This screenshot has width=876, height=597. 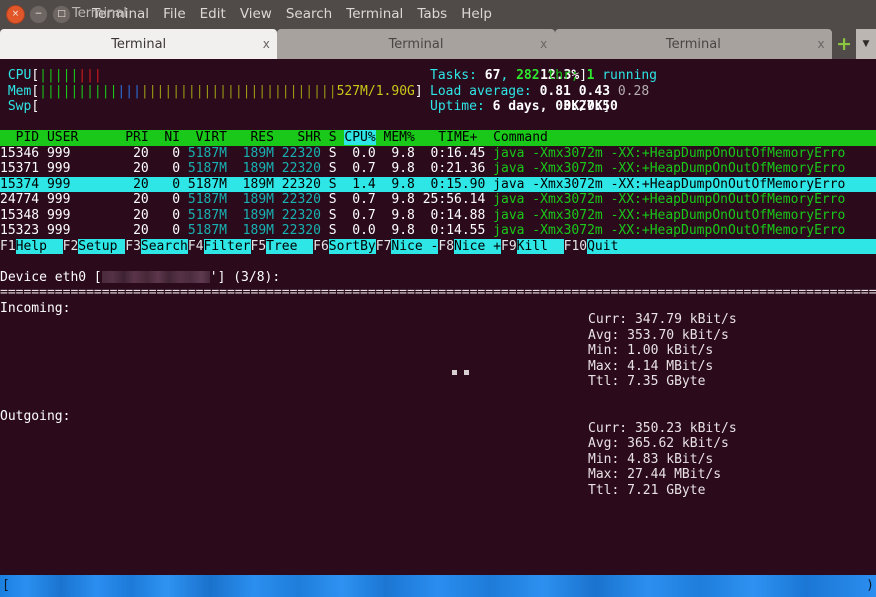 What do you see at coordinates (555, 106) in the screenshot?
I see `uptime-value: 6 days, 03:27:50` at bounding box center [555, 106].